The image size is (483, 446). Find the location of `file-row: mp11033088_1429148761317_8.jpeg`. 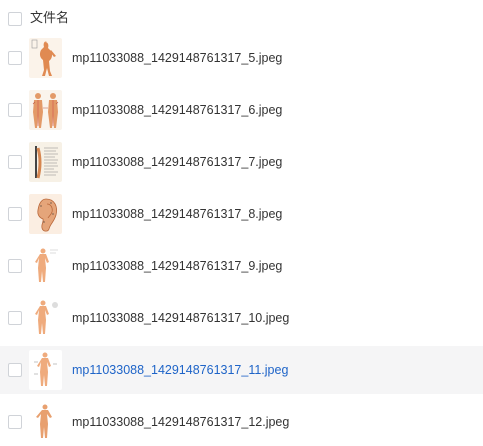

file-row: mp11033088_1429148761317_8.jpeg is located at coordinates (241, 214).